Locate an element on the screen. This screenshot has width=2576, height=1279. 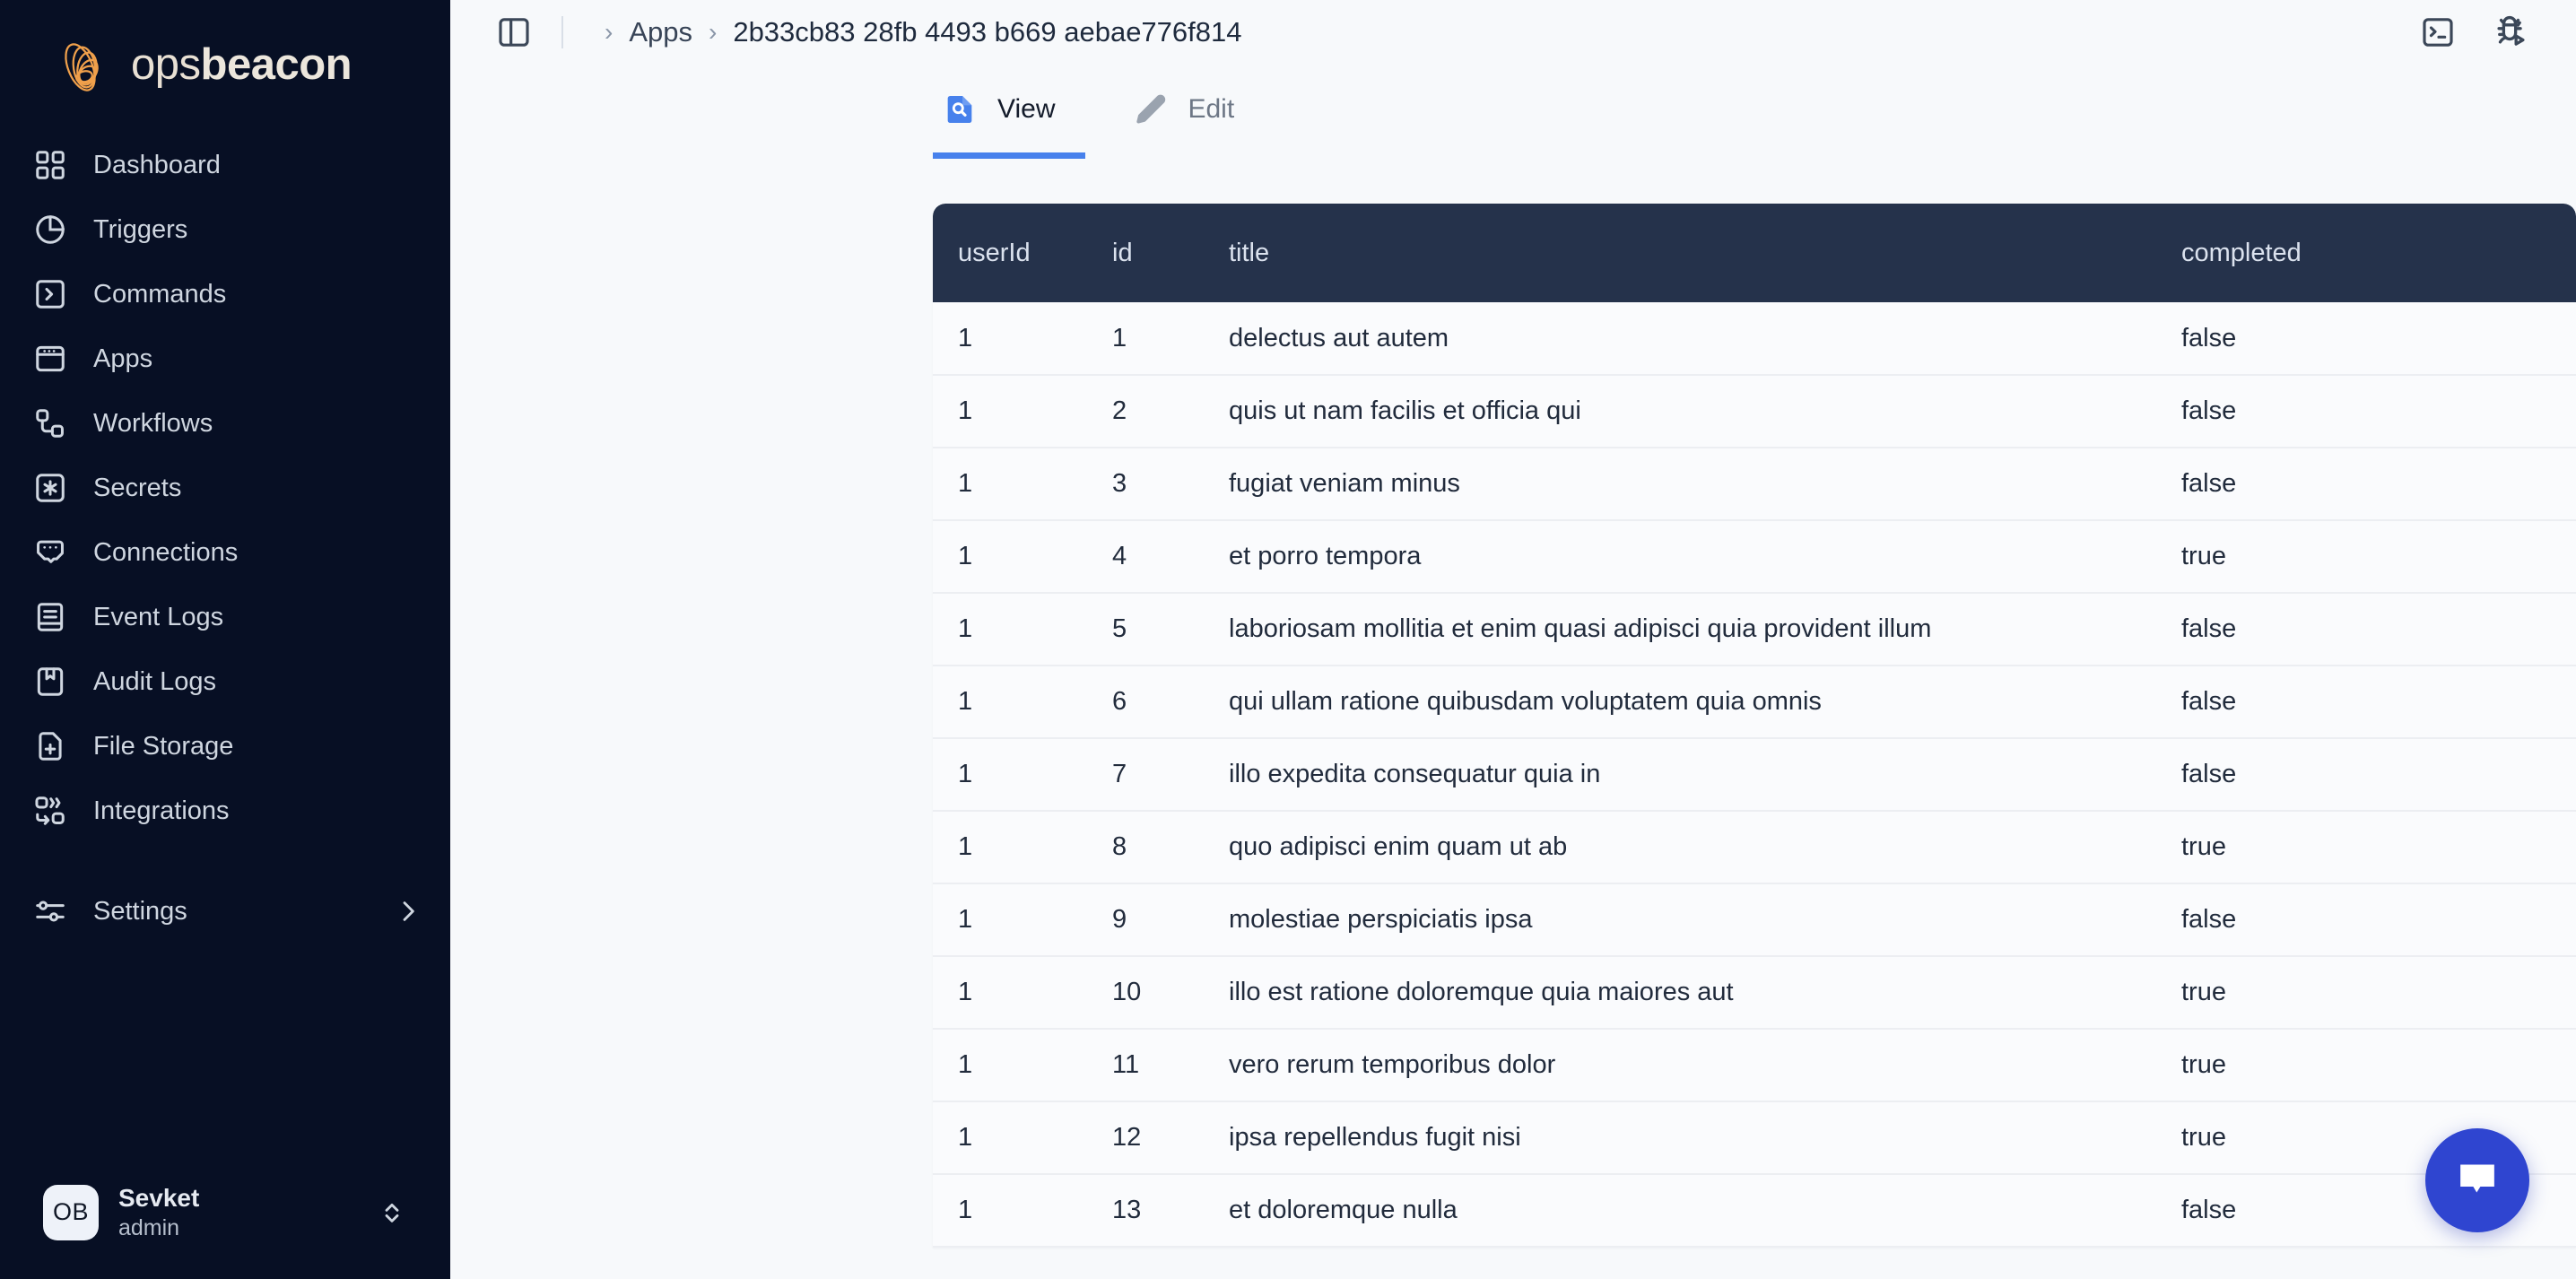
table-row: 1 11 vero rerum temporibus dolor true is located at coordinates (1754, 1065).